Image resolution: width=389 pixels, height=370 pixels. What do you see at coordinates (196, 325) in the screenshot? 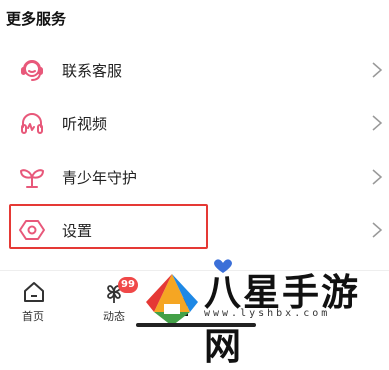
I see `home-indicator` at bounding box center [196, 325].